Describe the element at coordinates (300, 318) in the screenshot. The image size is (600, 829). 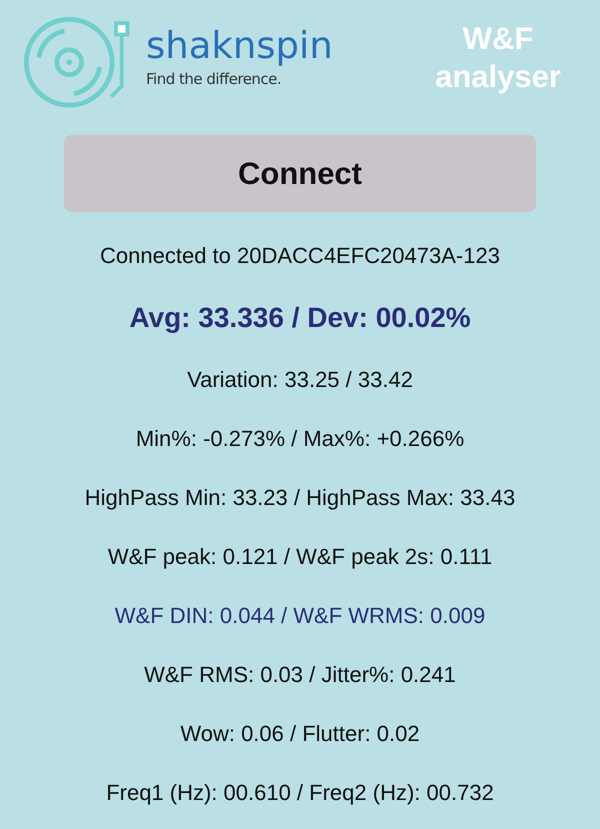
I see `reading-line: Avg: 33.336 / Dev: 00.02%` at that location.